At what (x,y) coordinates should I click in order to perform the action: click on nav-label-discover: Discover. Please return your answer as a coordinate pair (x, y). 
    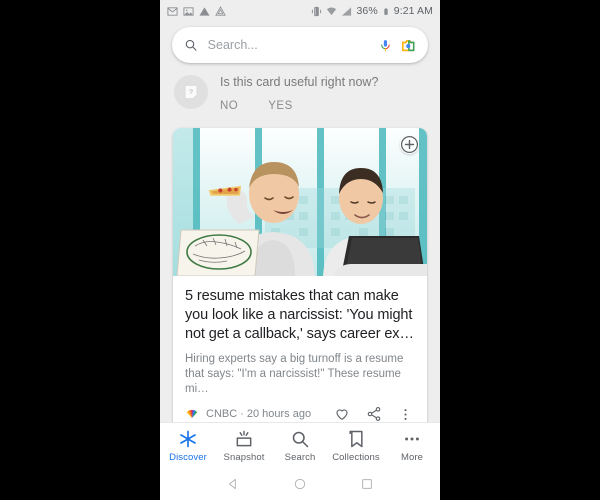
    Looking at the image, I should click on (188, 457).